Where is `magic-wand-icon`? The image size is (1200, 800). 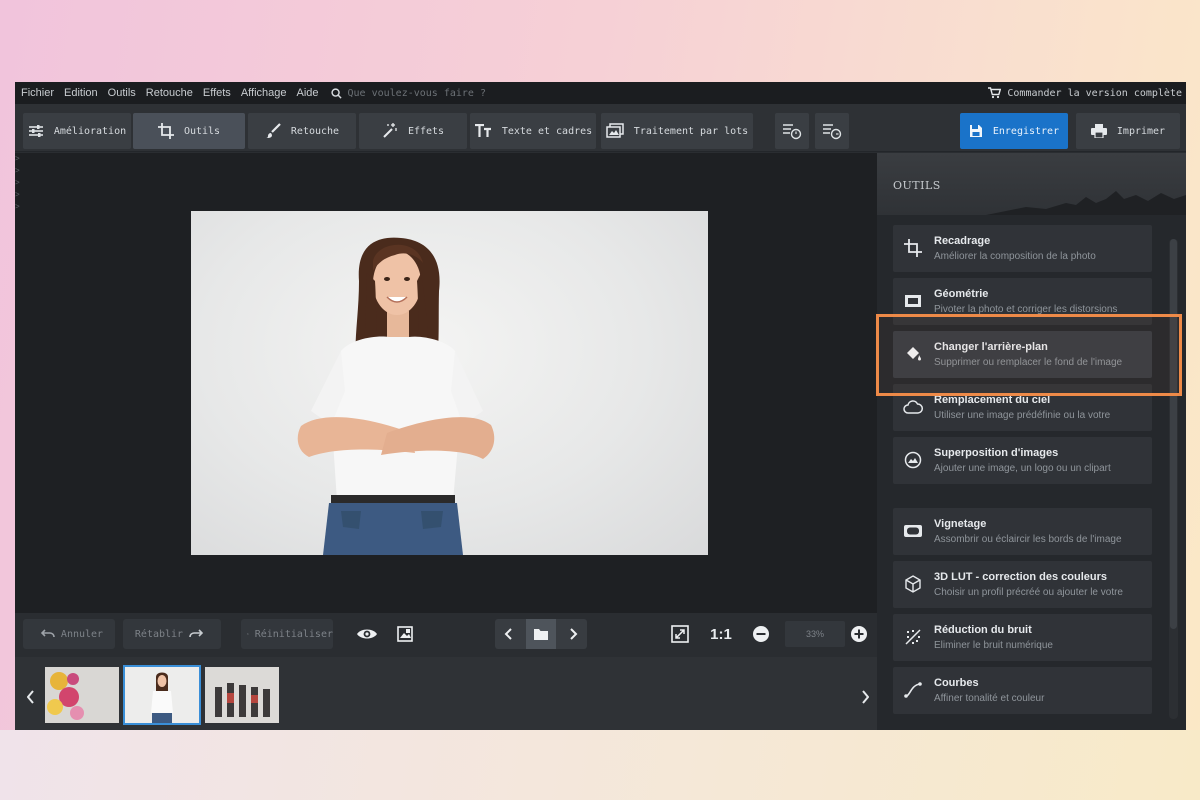
magic-wand-icon is located at coordinates (390, 130).